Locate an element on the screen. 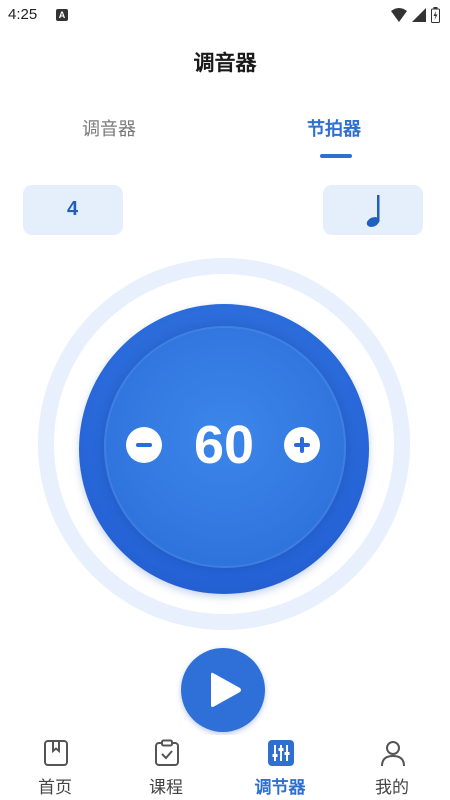 The width and height of the screenshot is (450, 800). nav-home-label: 首页 is located at coordinates (55, 788).